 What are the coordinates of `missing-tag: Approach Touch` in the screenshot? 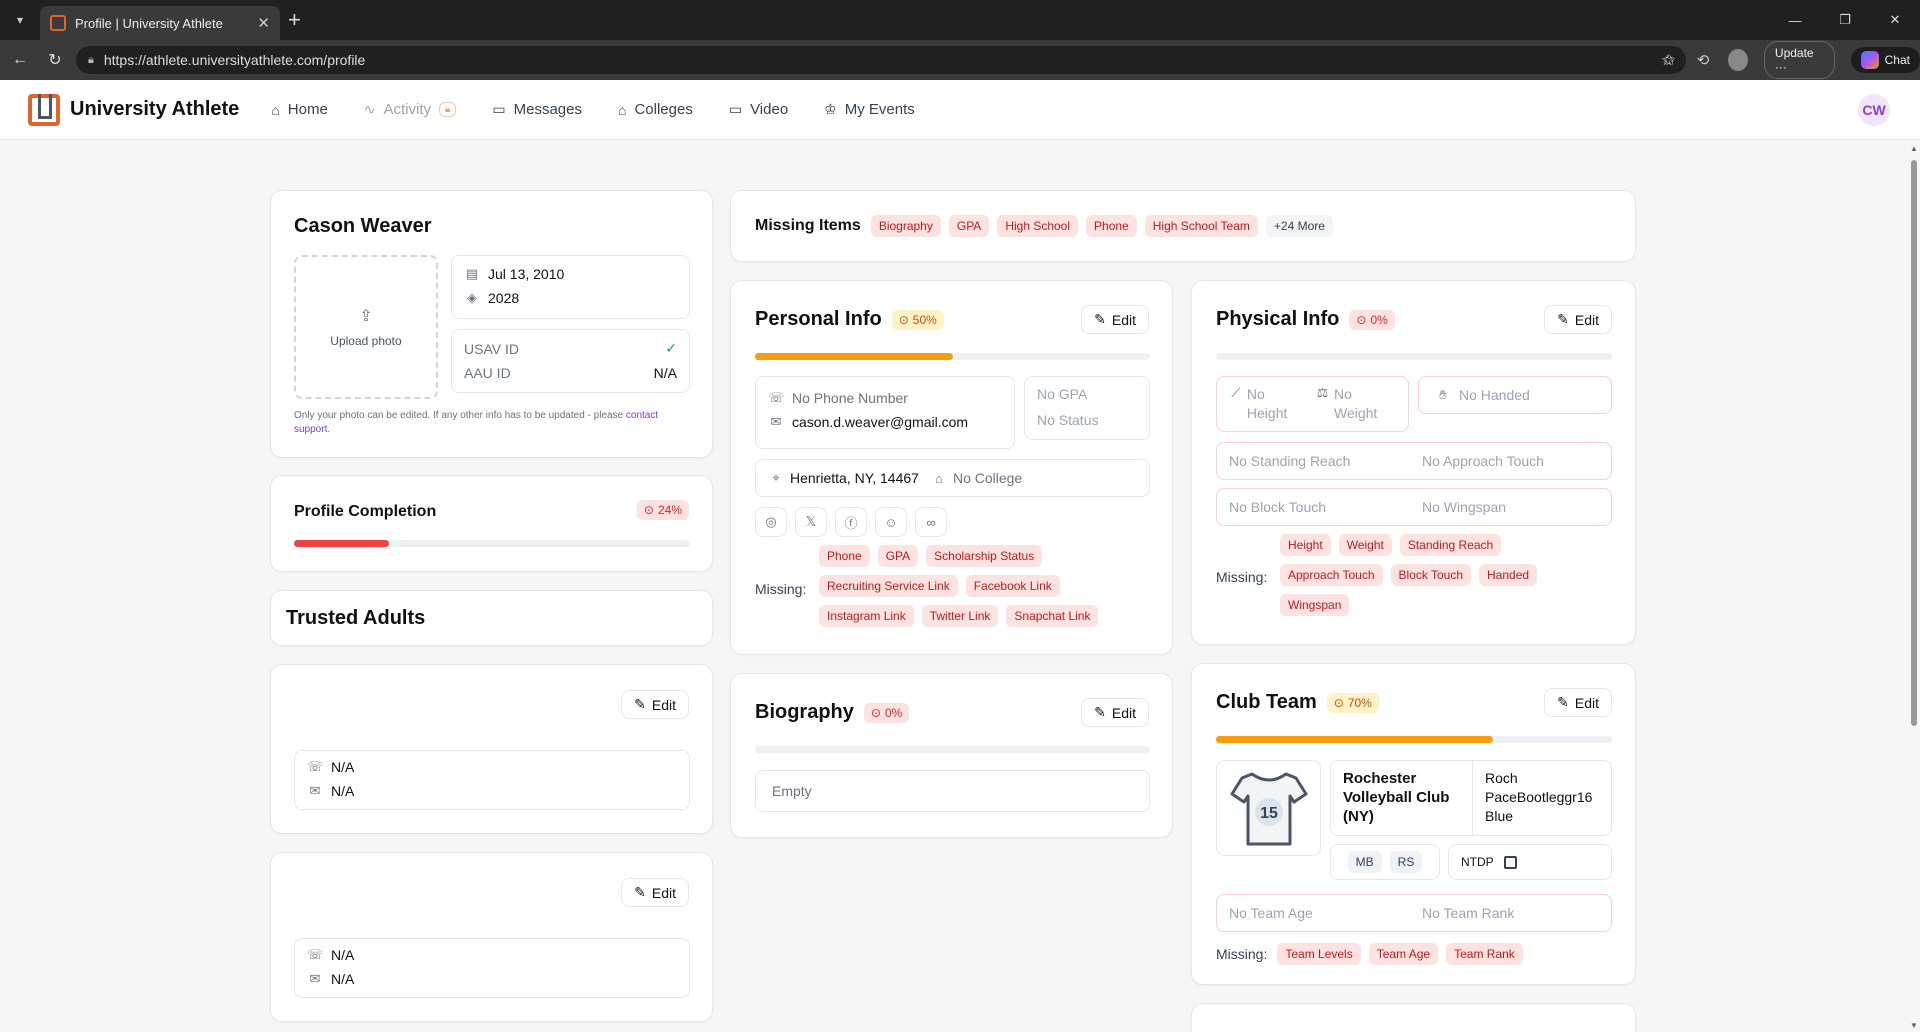 It's located at (1331, 575).